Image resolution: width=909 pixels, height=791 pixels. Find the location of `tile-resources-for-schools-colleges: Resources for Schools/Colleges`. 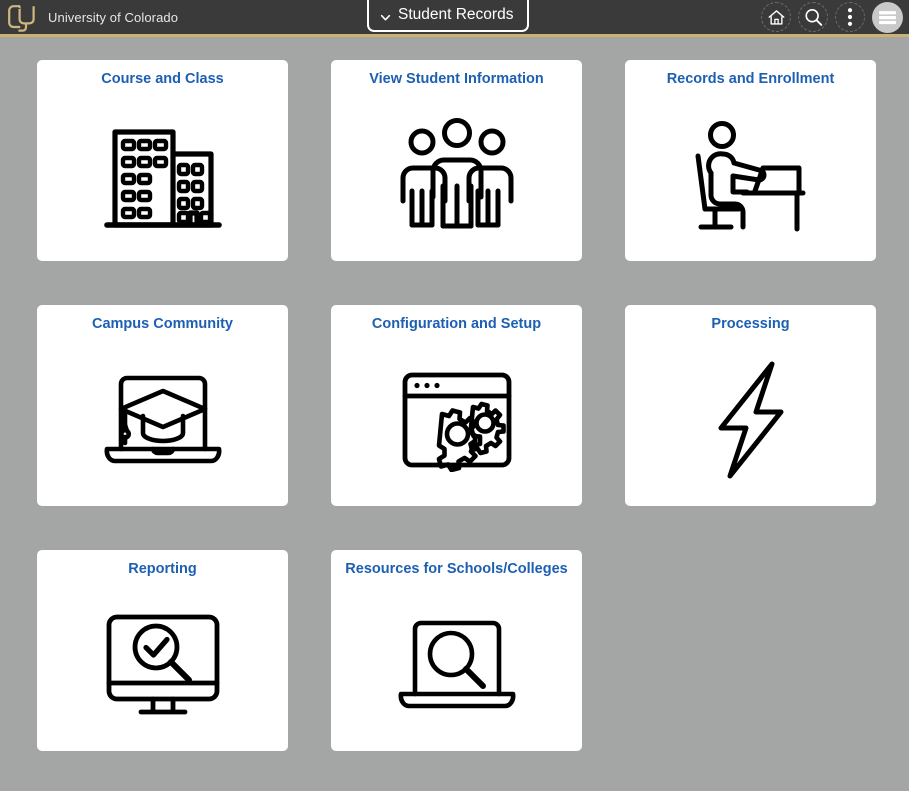

tile-resources-for-schools-colleges: Resources for Schools/Colleges is located at coordinates (456, 650).